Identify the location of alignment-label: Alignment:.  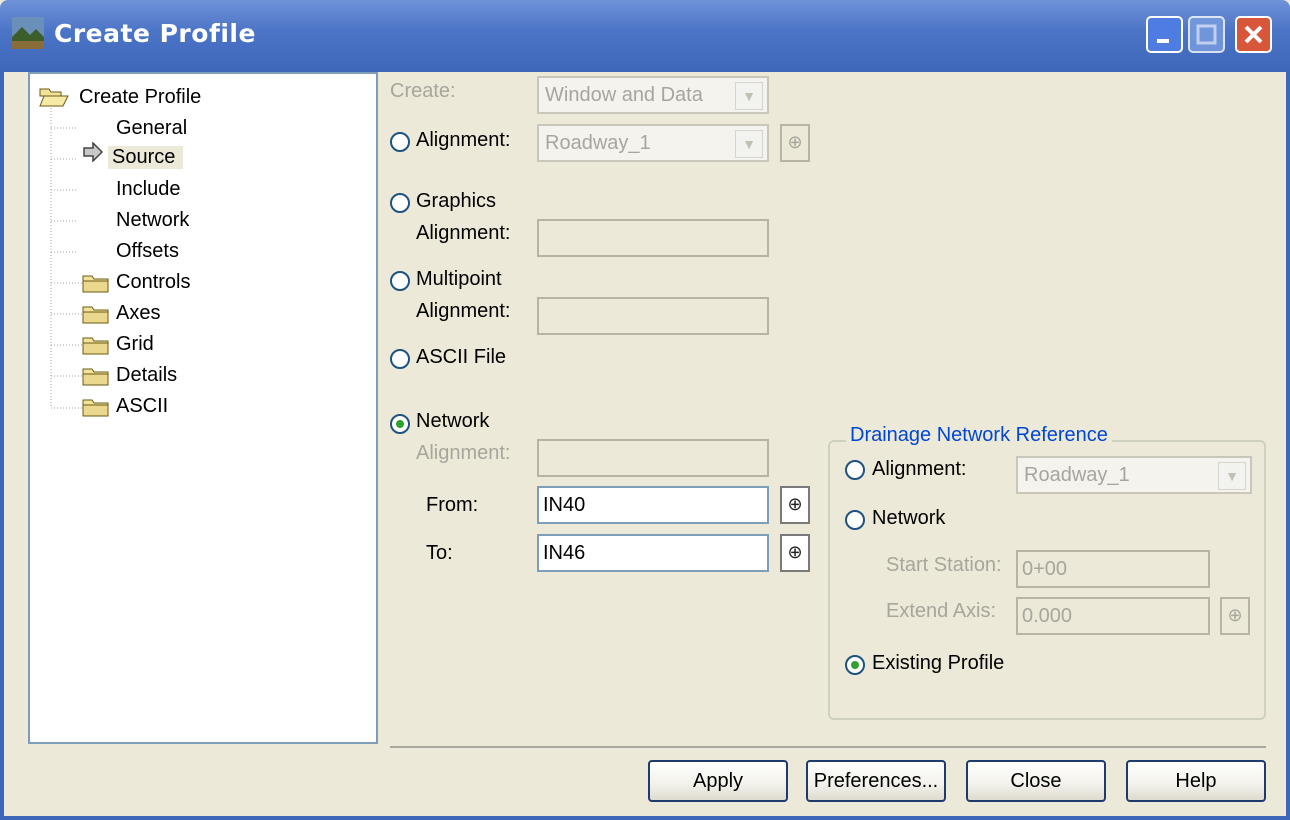
(463, 140).